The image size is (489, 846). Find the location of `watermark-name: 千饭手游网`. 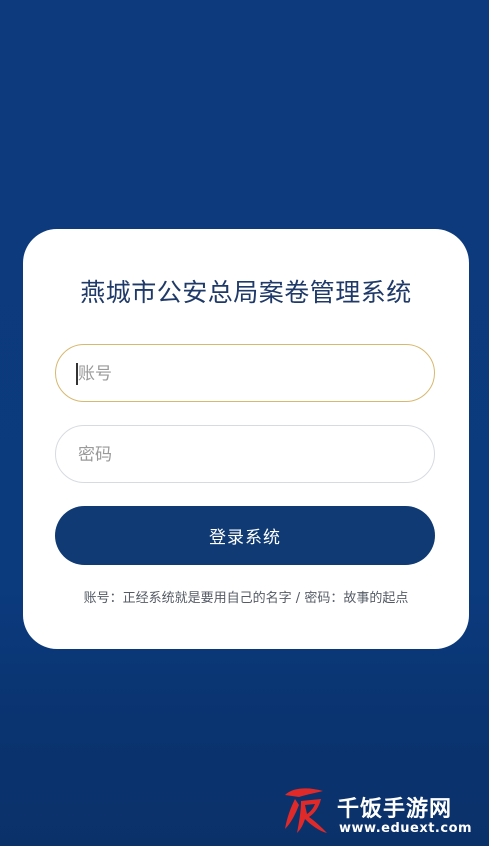

watermark-name: 千饭手游网 is located at coordinates (395, 809).